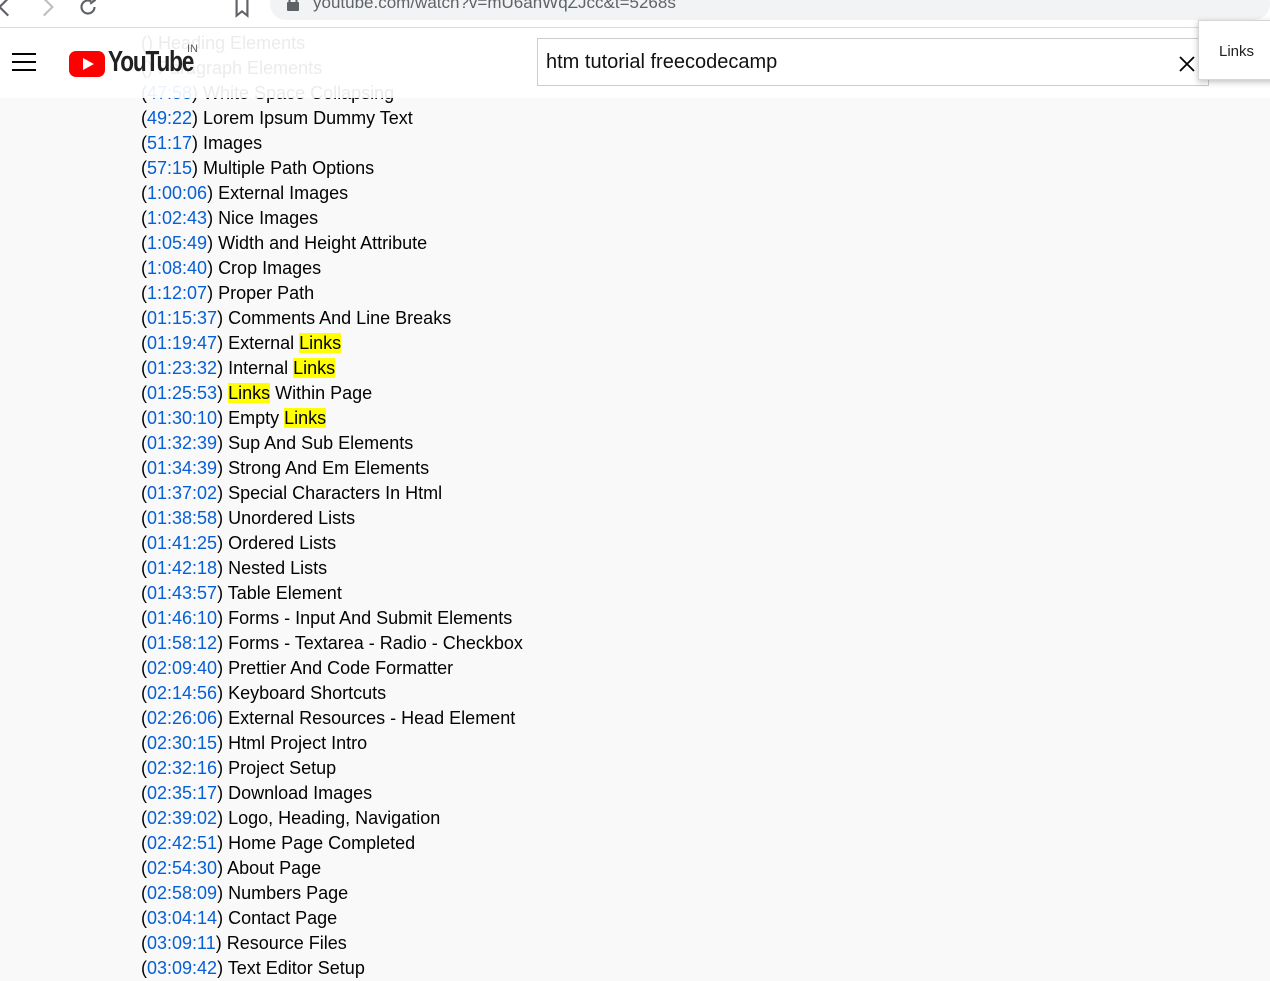  What do you see at coordinates (182, 893) in the screenshot?
I see `chapter-timestamp-link: 02:58:09` at bounding box center [182, 893].